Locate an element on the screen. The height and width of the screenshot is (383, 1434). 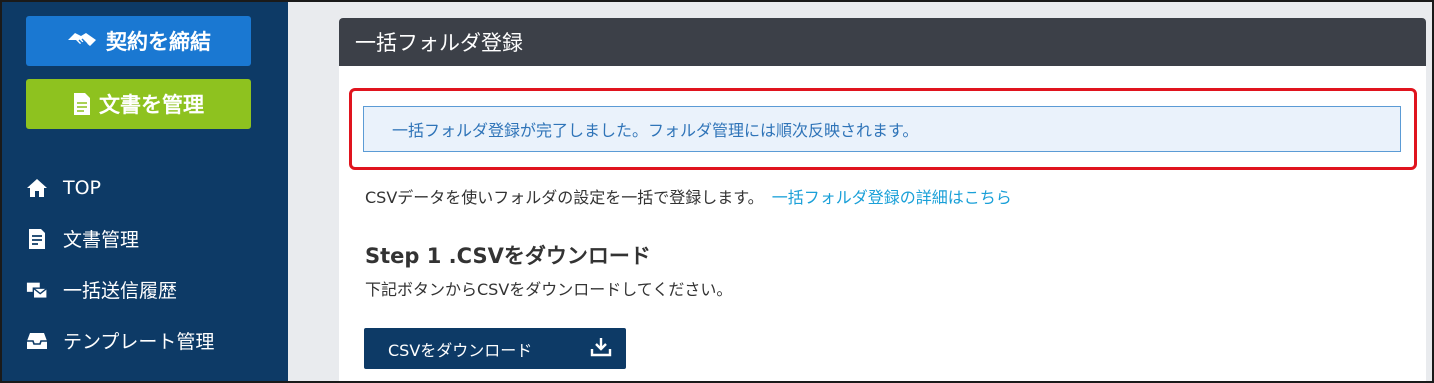
page-title: 一括フォルダ登録 is located at coordinates (439, 43).